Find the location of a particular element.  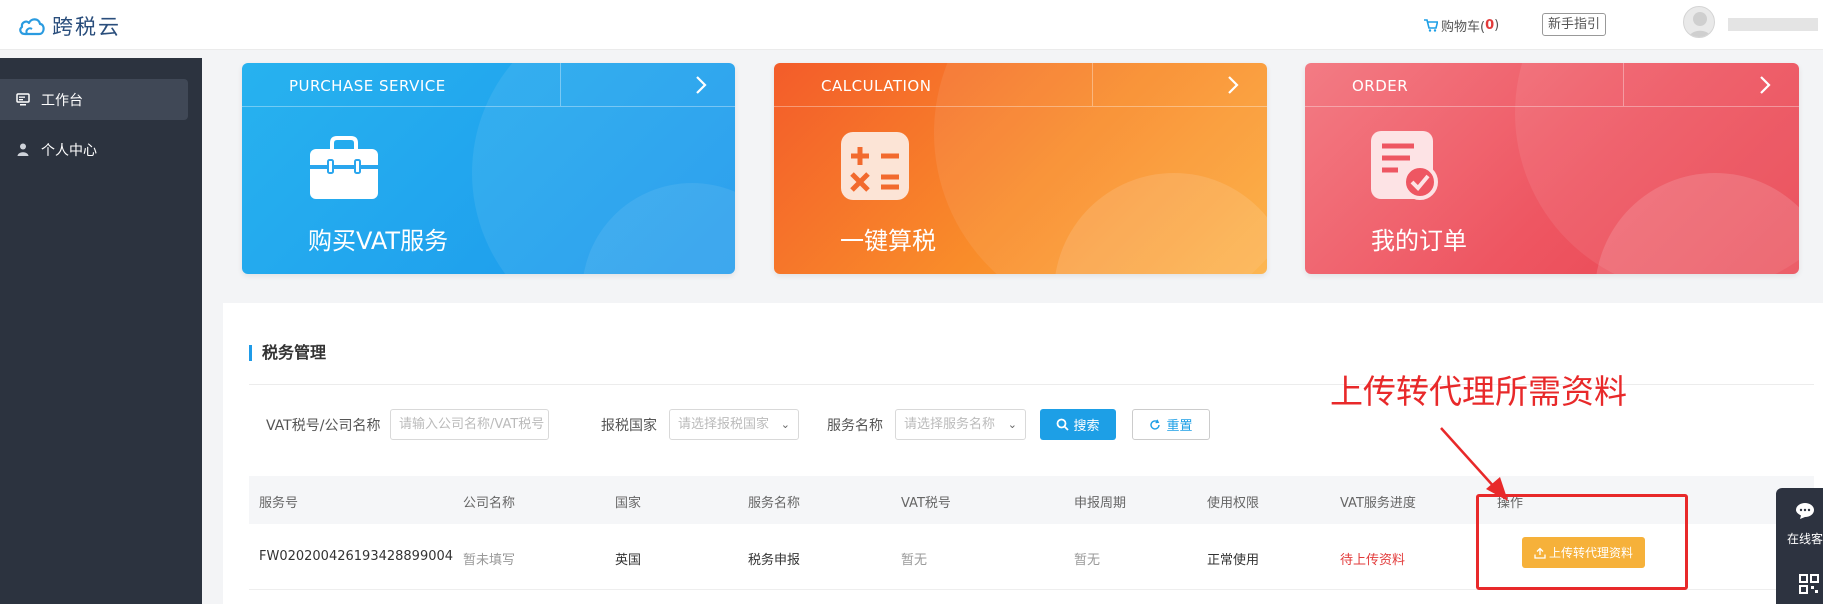

vat-search-placeholder: 请输入公司名称/VAT税号 is located at coordinates (472, 424).